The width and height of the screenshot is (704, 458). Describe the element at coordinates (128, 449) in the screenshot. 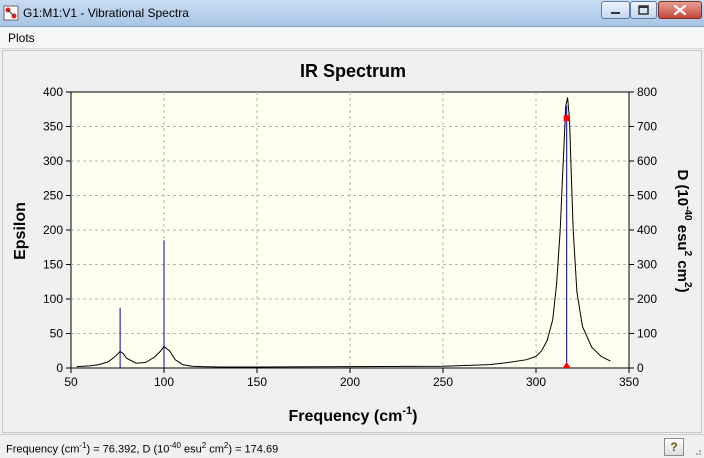

I see `status-text-part: ) = 76.392, D (10` at that location.